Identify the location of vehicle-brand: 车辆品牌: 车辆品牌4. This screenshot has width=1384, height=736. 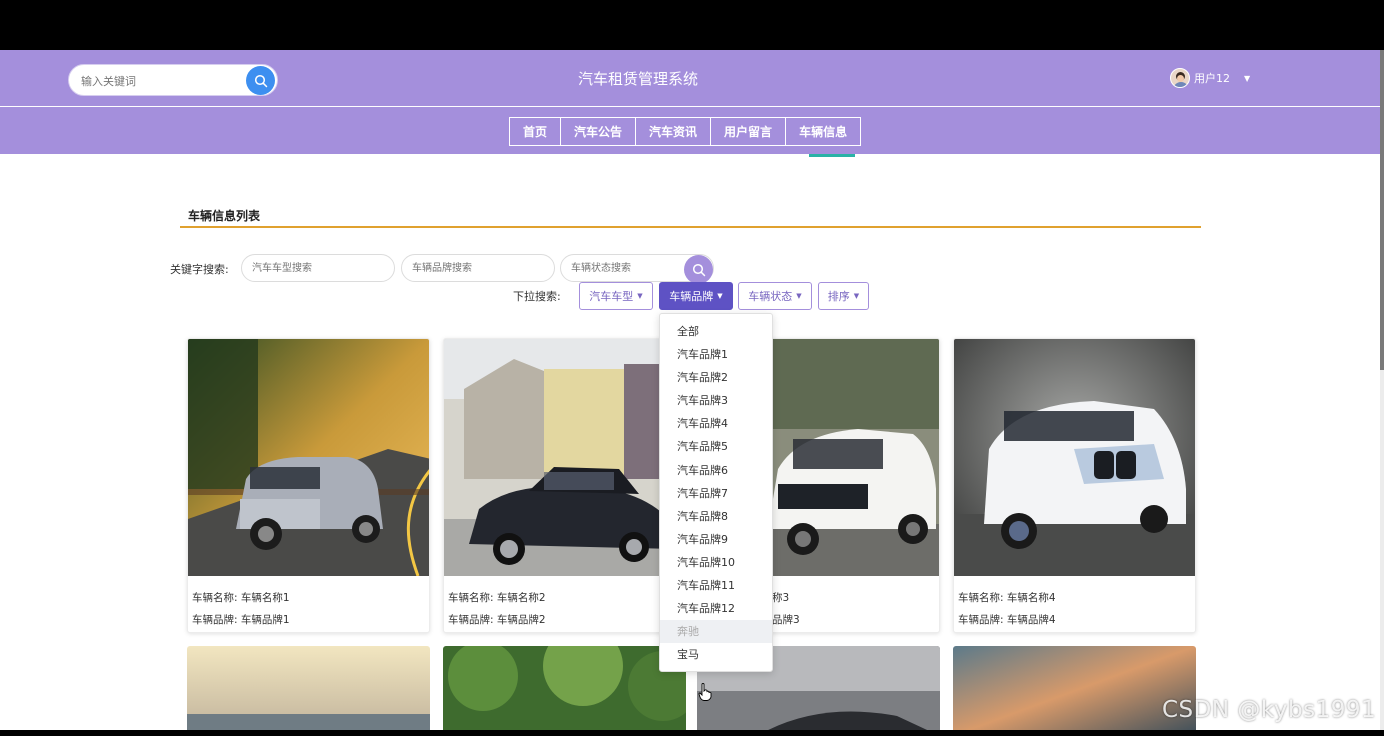
(1007, 620).